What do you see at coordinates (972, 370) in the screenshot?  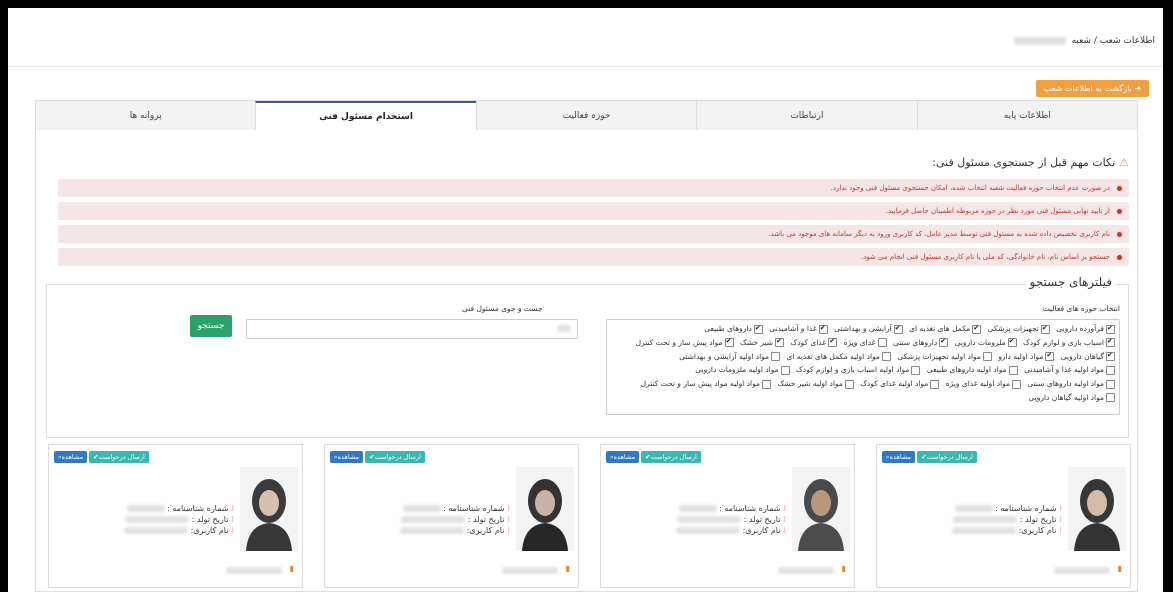 I see `activity-checkbox-item: مواد اولیه داروهای طبیعی` at bounding box center [972, 370].